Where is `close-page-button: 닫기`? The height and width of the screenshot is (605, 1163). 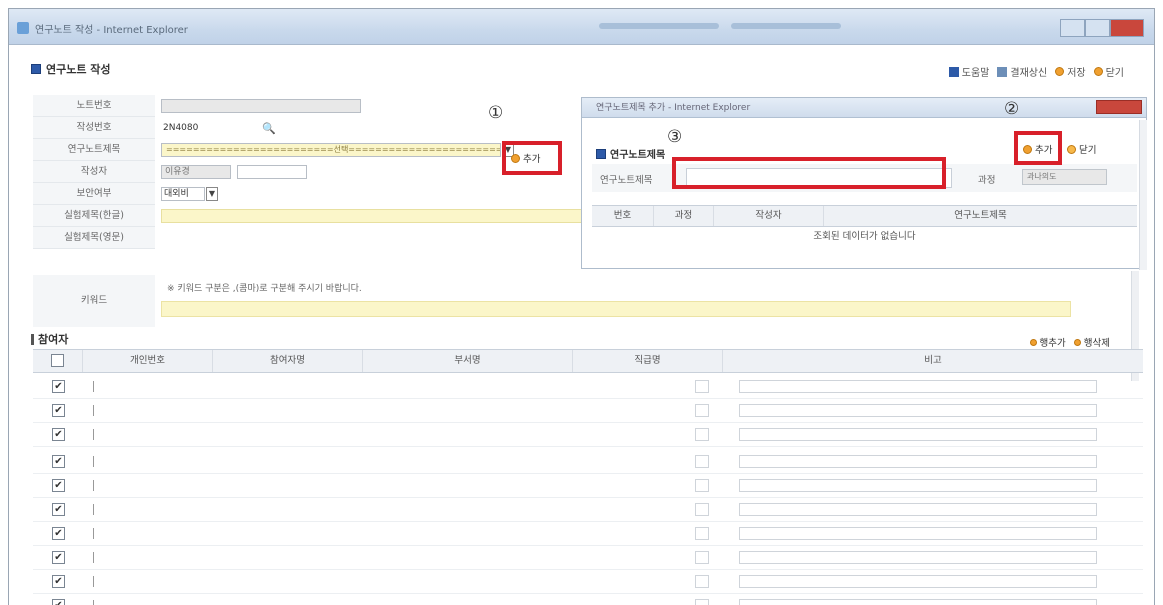 close-page-button: 닫기 is located at coordinates (1108, 71).